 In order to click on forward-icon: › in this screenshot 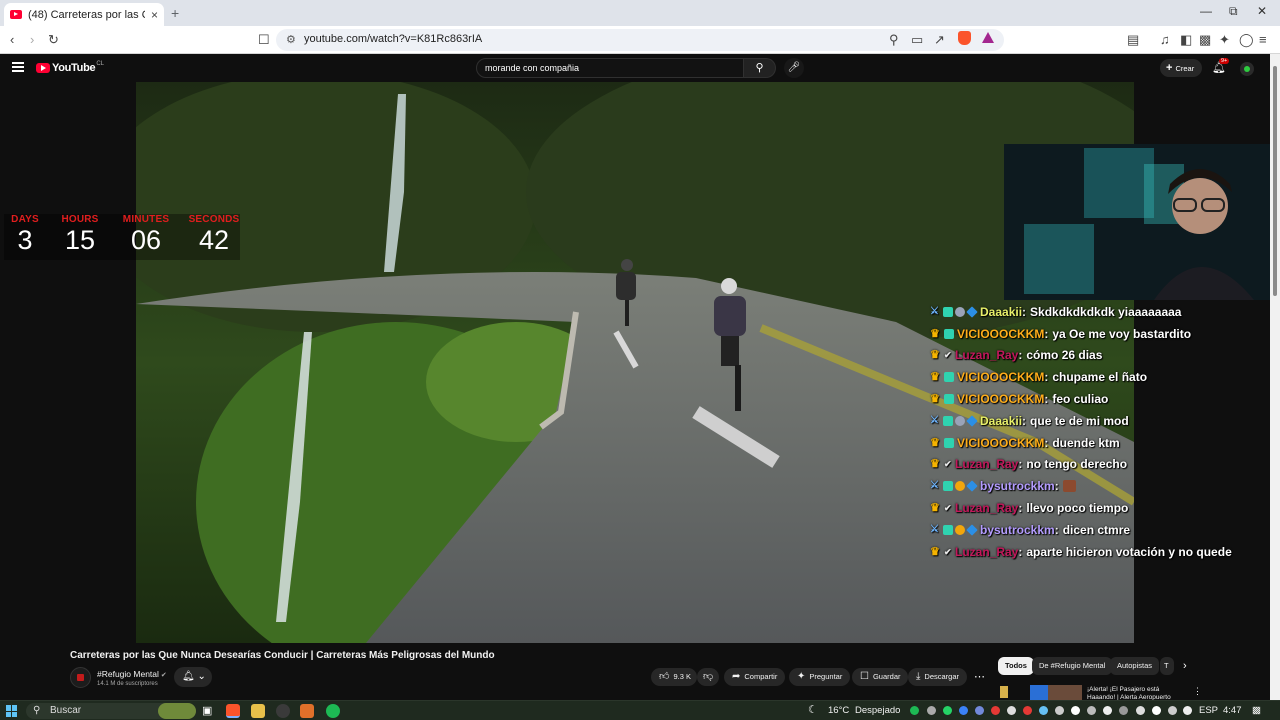, I will do `click(32, 40)`.